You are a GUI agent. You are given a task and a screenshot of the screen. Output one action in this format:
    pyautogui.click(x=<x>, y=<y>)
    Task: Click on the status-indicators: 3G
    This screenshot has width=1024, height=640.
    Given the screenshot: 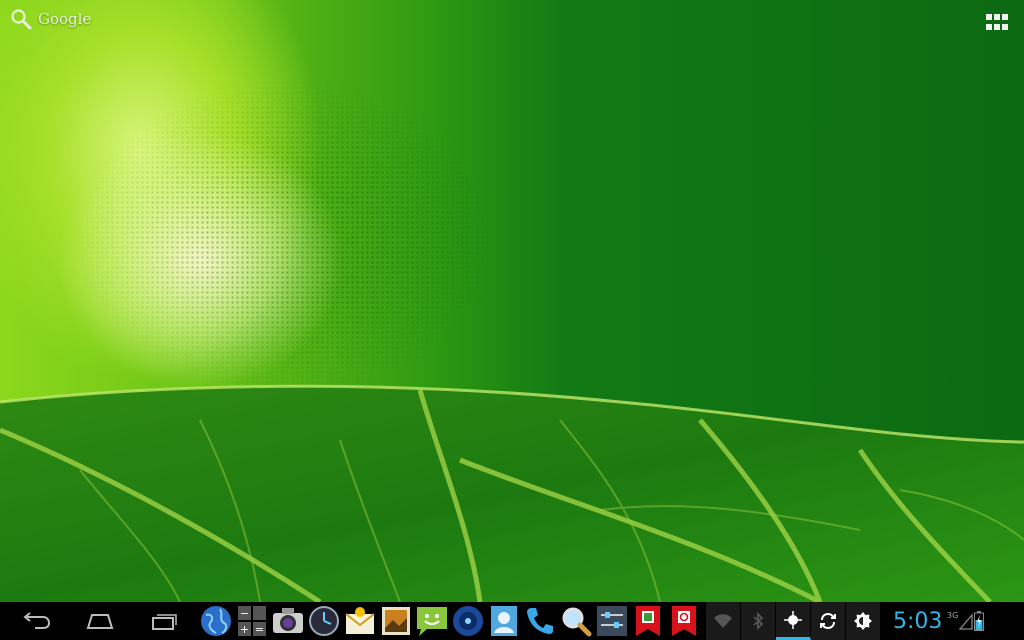 What is the action you would take?
    pyautogui.click(x=966, y=620)
    